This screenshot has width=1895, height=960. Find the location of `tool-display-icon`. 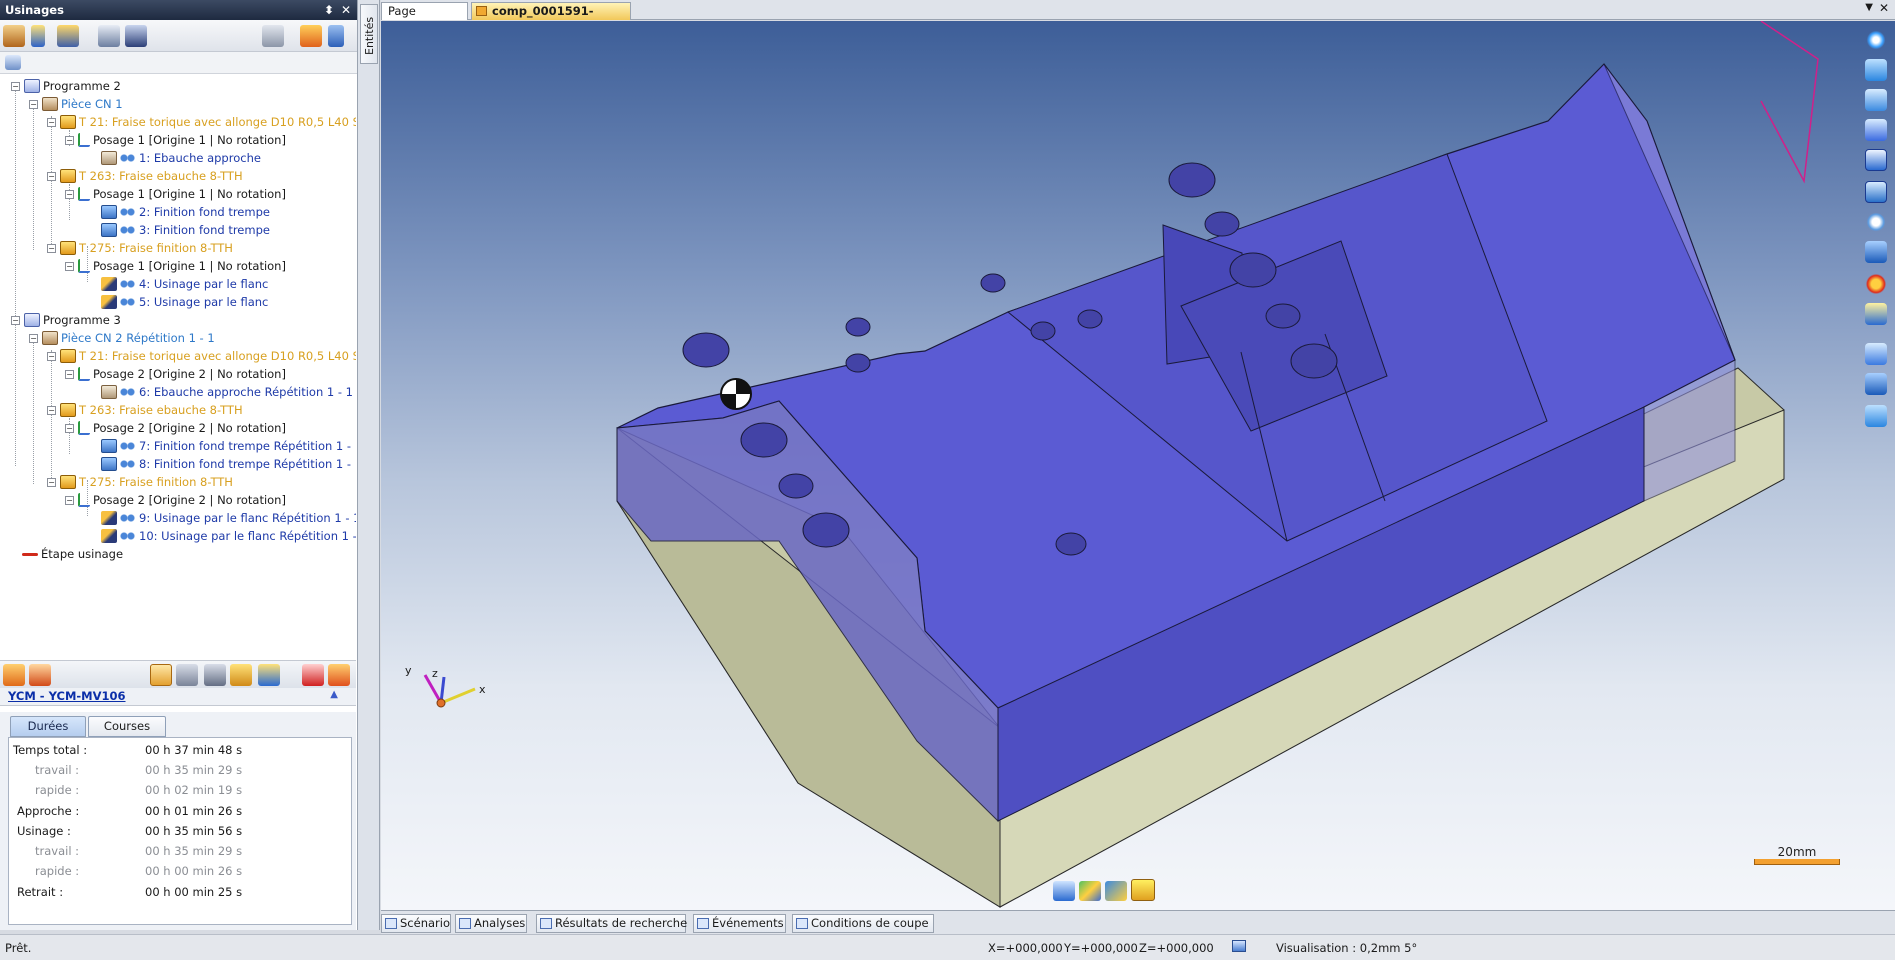

tool-display-icon is located at coordinates (1876, 354).